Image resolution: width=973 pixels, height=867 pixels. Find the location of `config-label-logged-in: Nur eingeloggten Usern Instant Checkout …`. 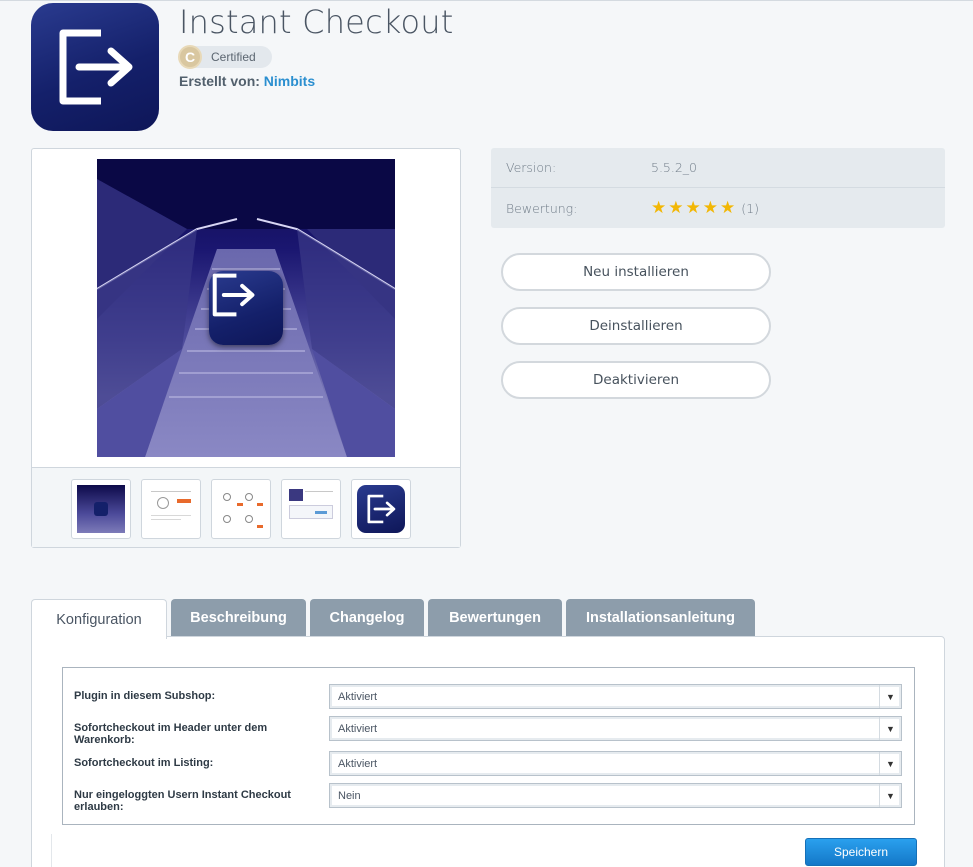

config-label-logged-in: Nur eingeloggten Usern Instant Checkout … is located at coordinates (182, 801).